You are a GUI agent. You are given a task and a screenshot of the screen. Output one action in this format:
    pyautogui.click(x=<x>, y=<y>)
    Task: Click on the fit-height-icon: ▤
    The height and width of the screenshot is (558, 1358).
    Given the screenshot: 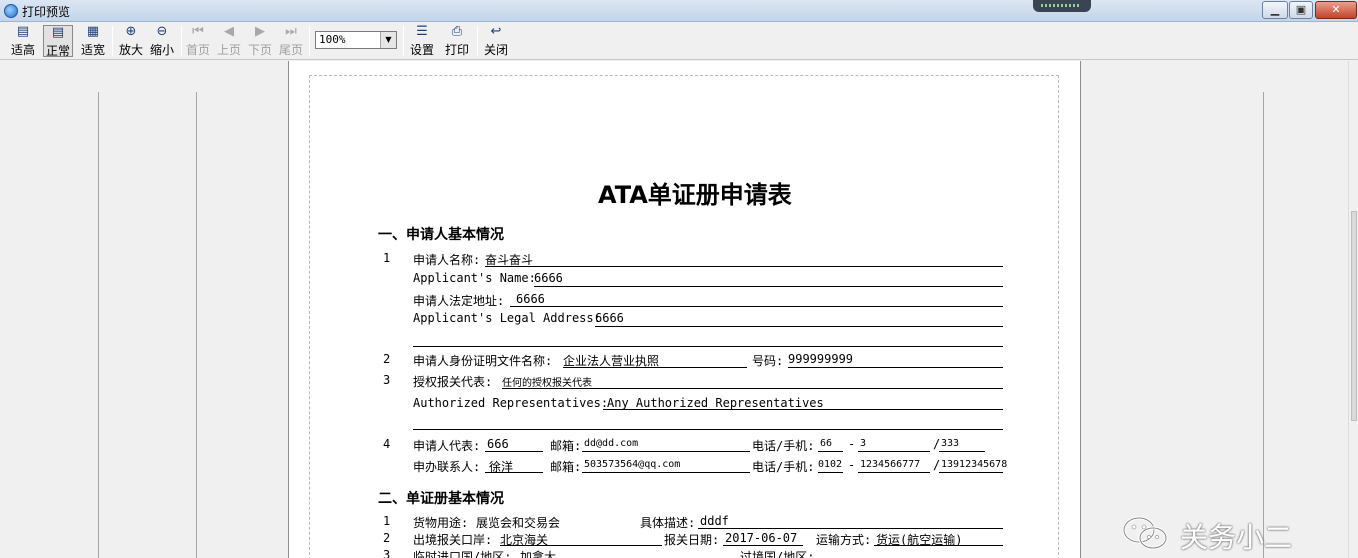 What is the action you would take?
    pyautogui.click(x=23, y=31)
    